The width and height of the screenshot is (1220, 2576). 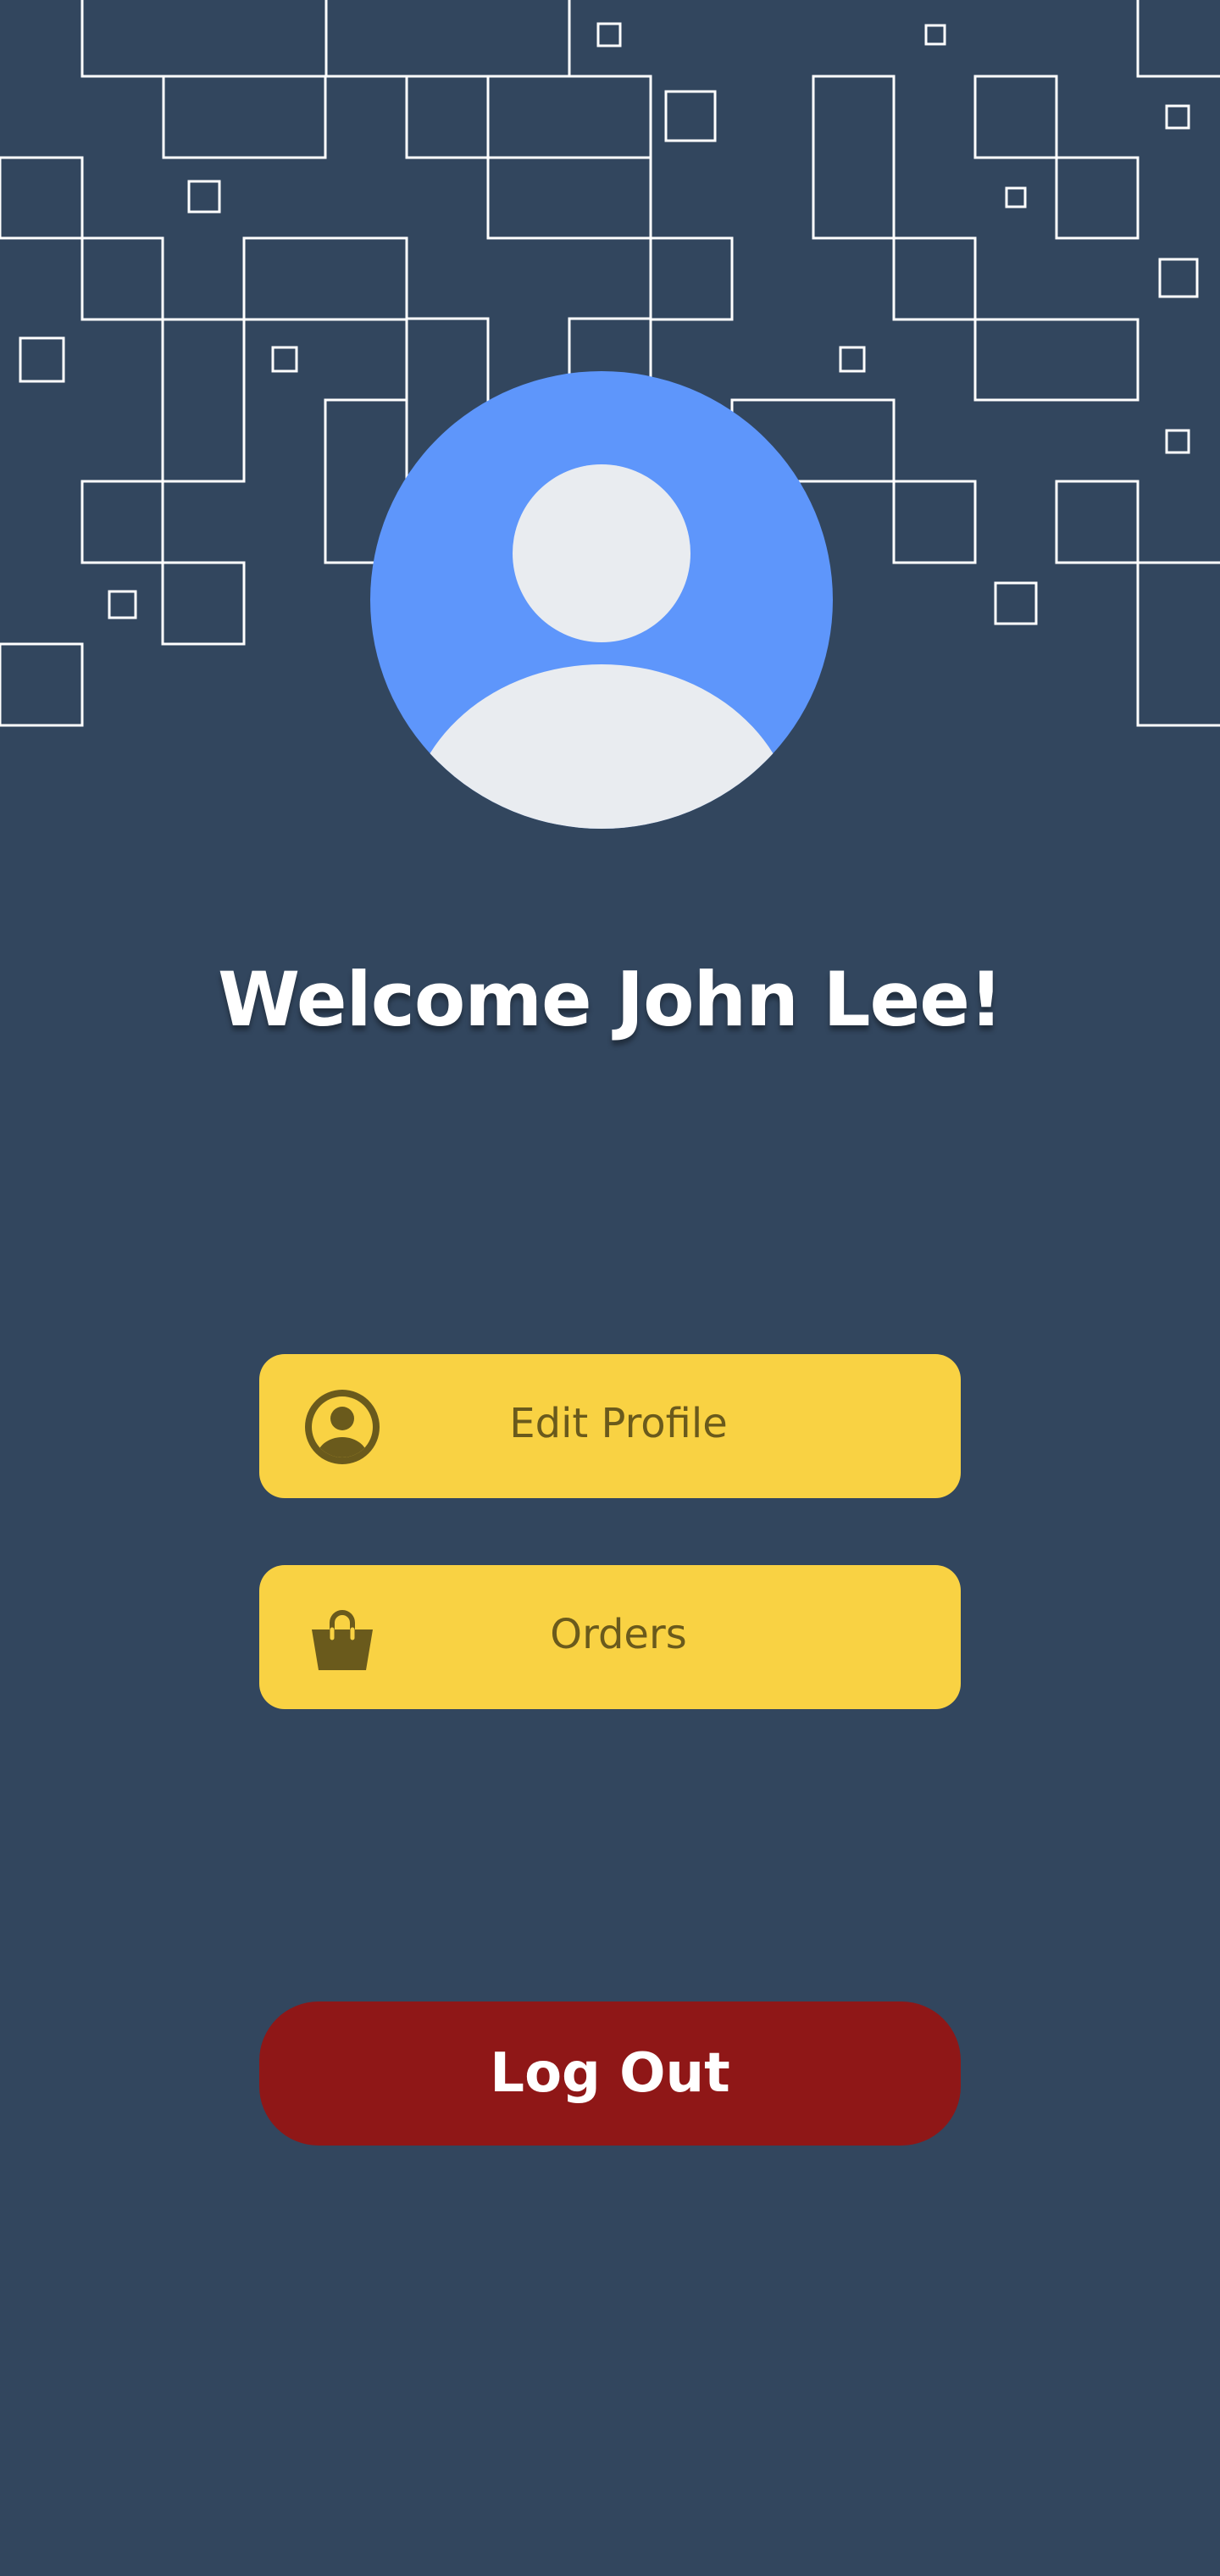 What do you see at coordinates (601, 746) in the screenshot?
I see `avatar-body` at bounding box center [601, 746].